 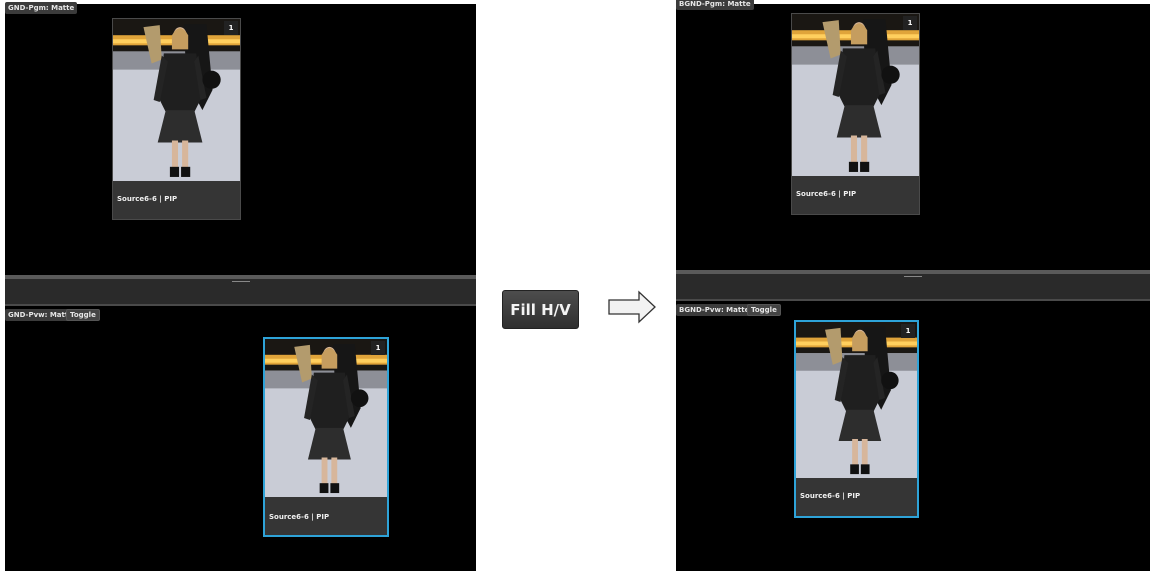 What do you see at coordinates (41, 8) in the screenshot?
I see `pgm-background-tag: GND-Pgm: Matte` at bounding box center [41, 8].